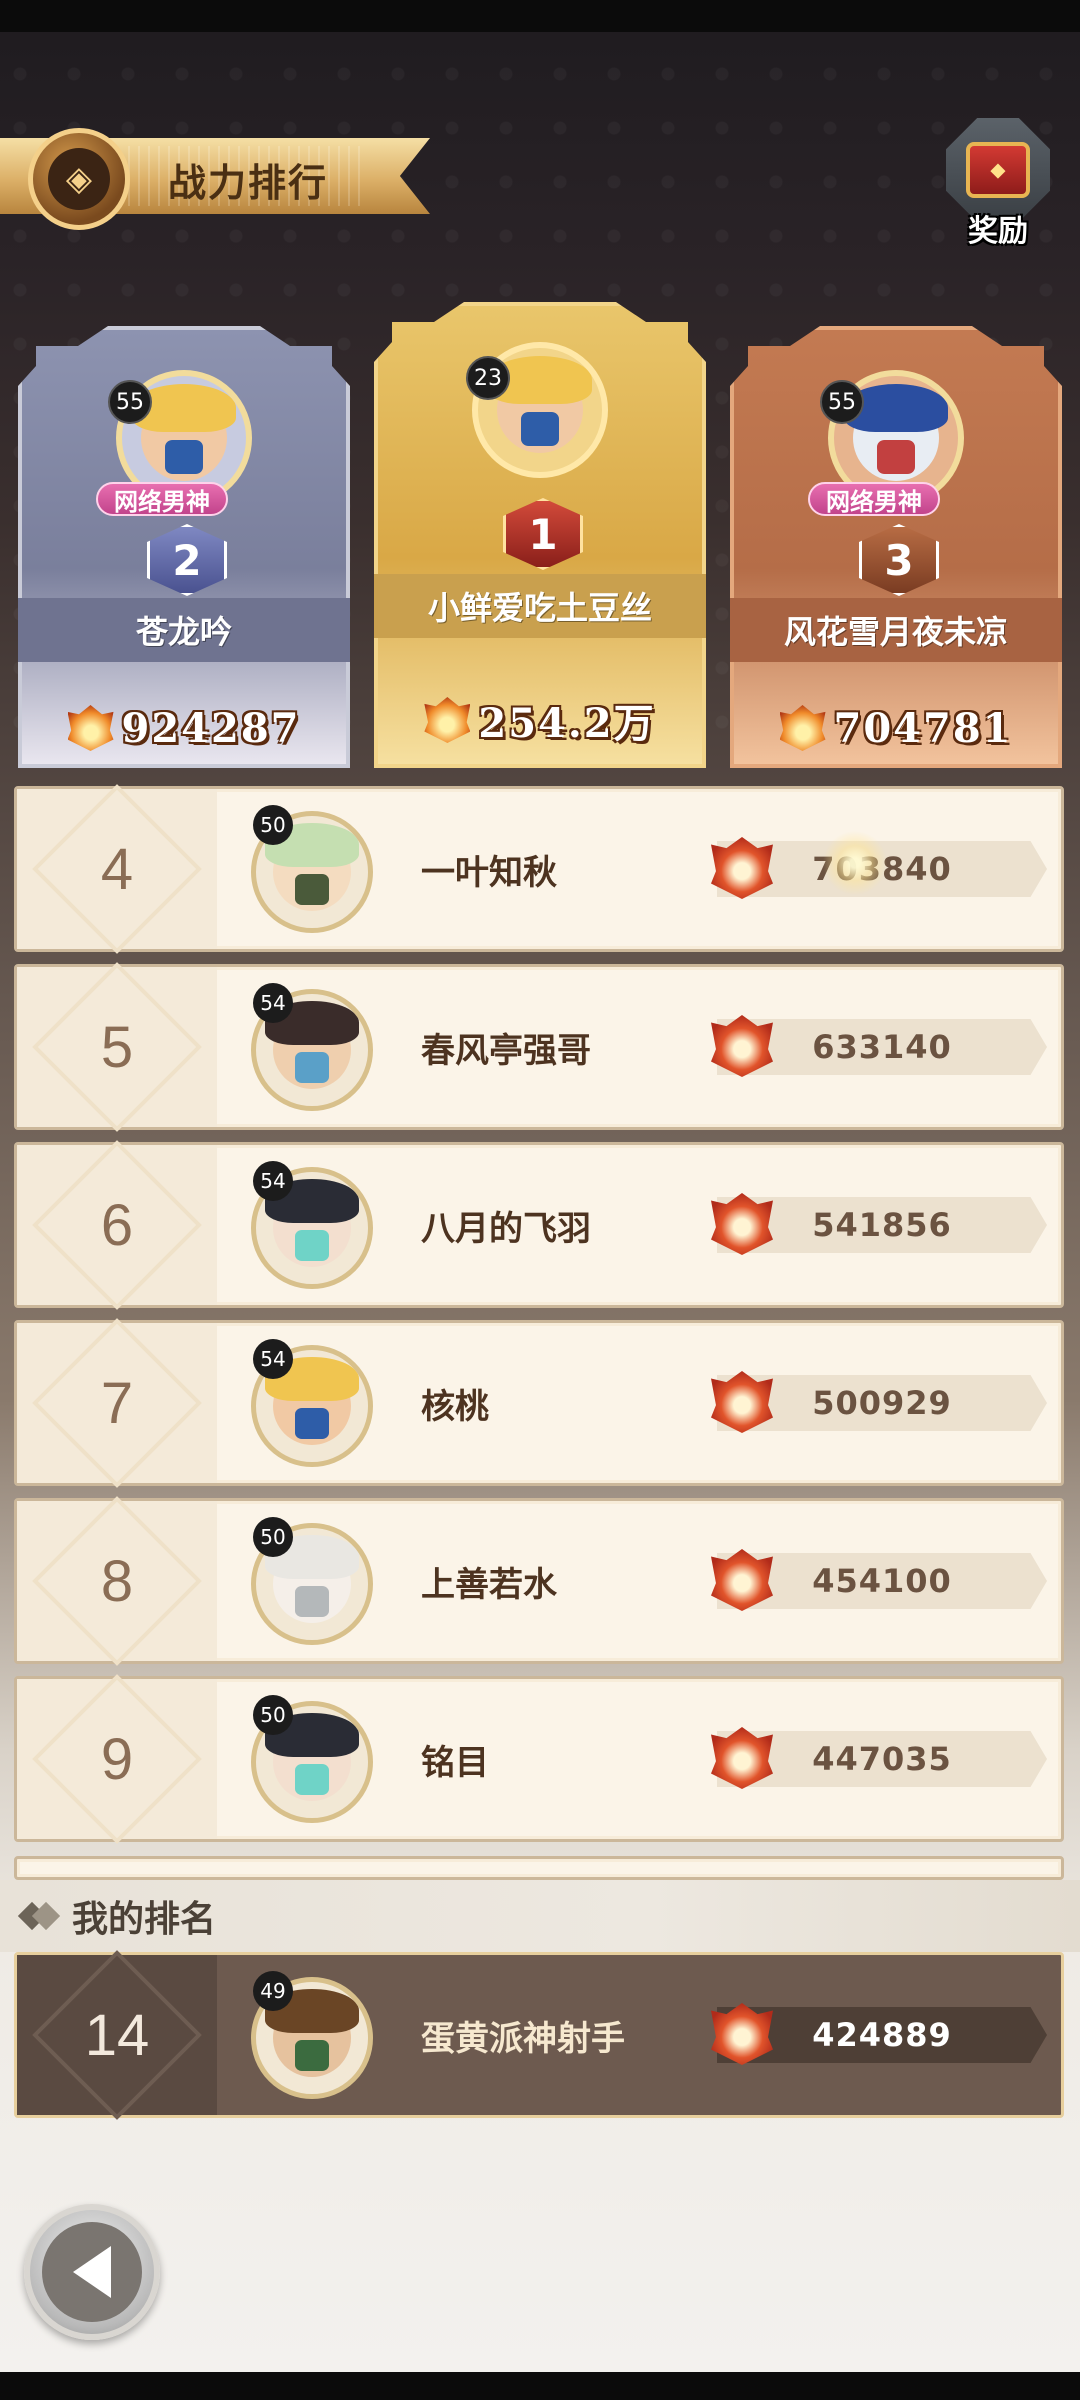 The width and height of the screenshot is (1080, 2400). Describe the element at coordinates (896, 630) in the screenshot. I see `player-name: 风花雪月夜未凉` at that location.